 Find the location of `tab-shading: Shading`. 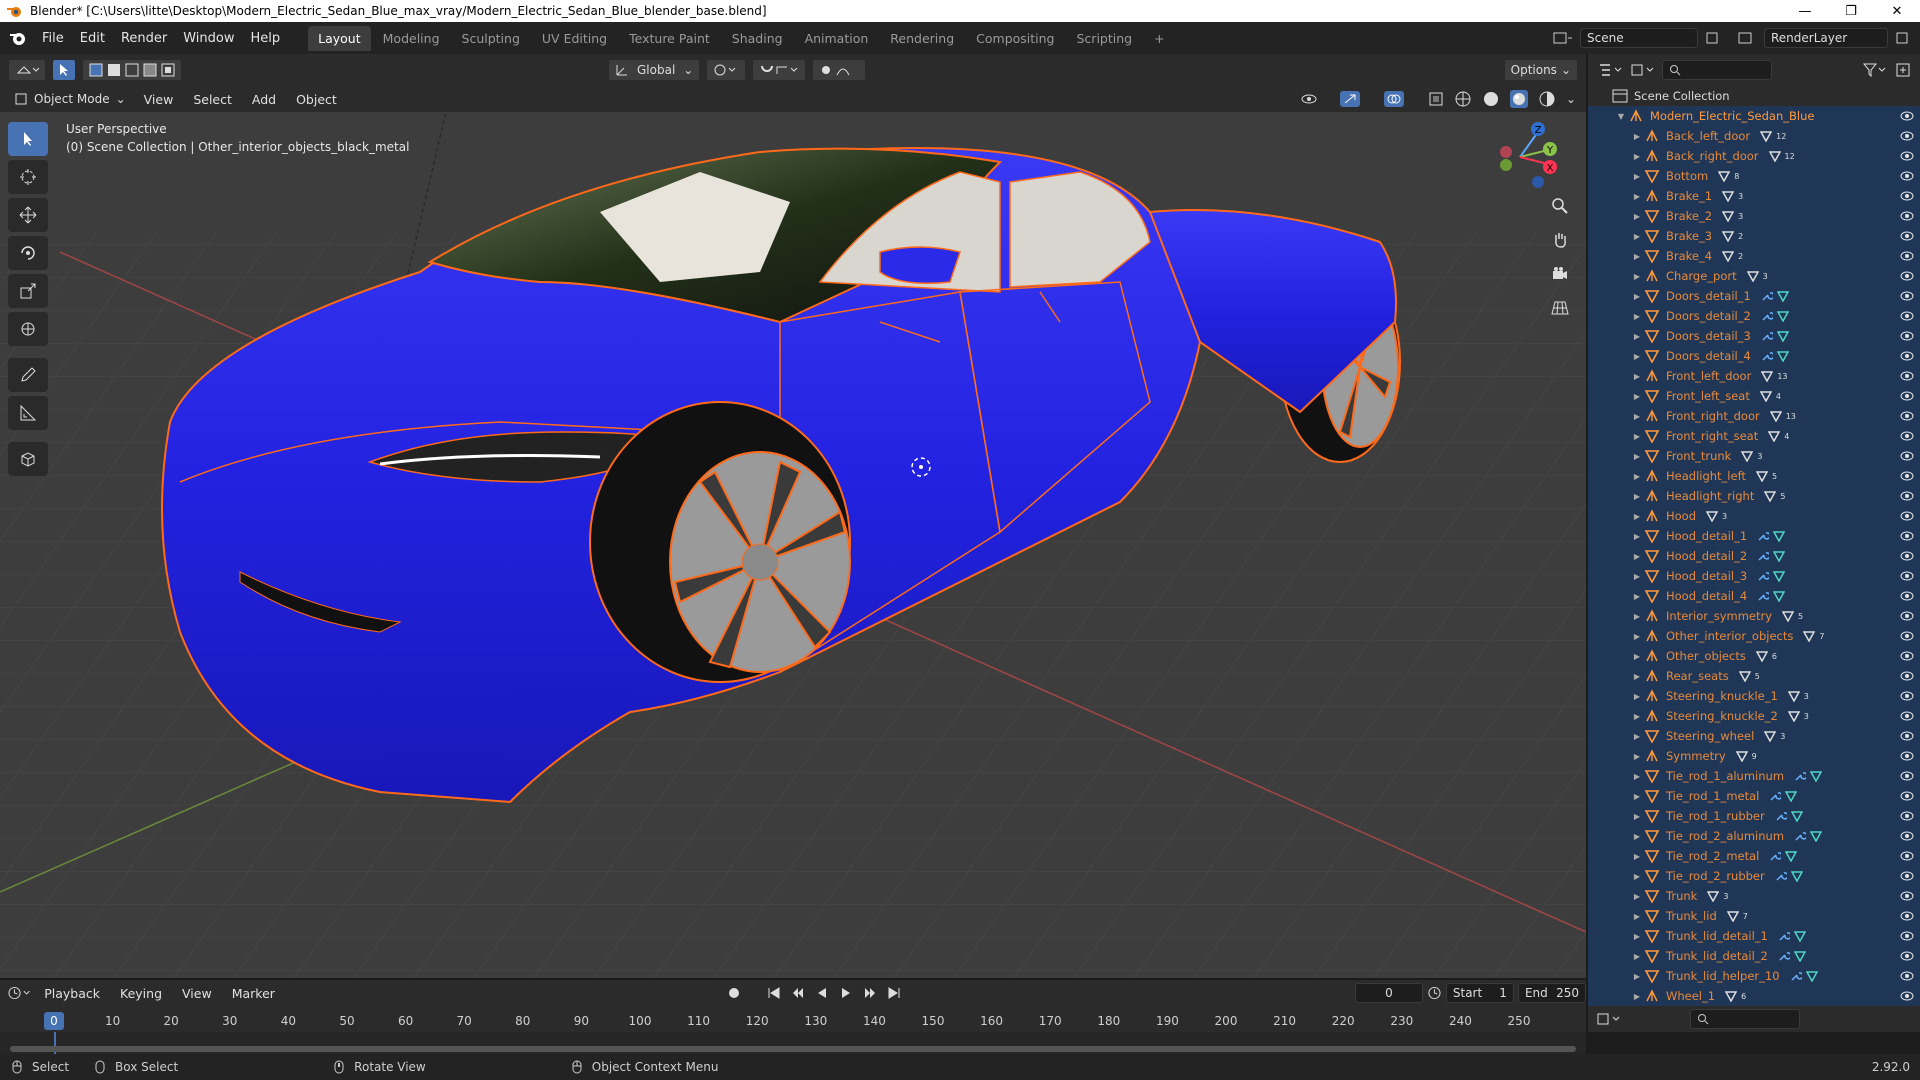

tab-shading: Shading is located at coordinates (757, 38).